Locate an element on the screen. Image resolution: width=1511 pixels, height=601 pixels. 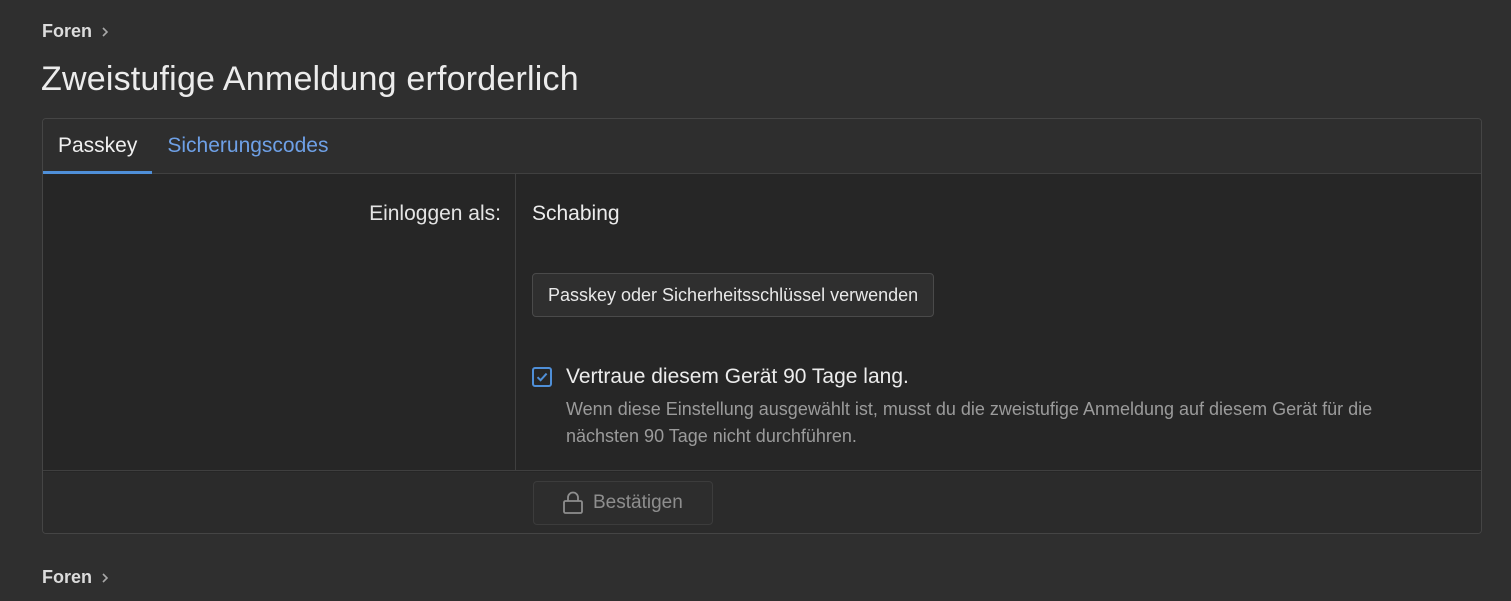
confirm-button: Bestätigen is located at coordinates (623, 503).